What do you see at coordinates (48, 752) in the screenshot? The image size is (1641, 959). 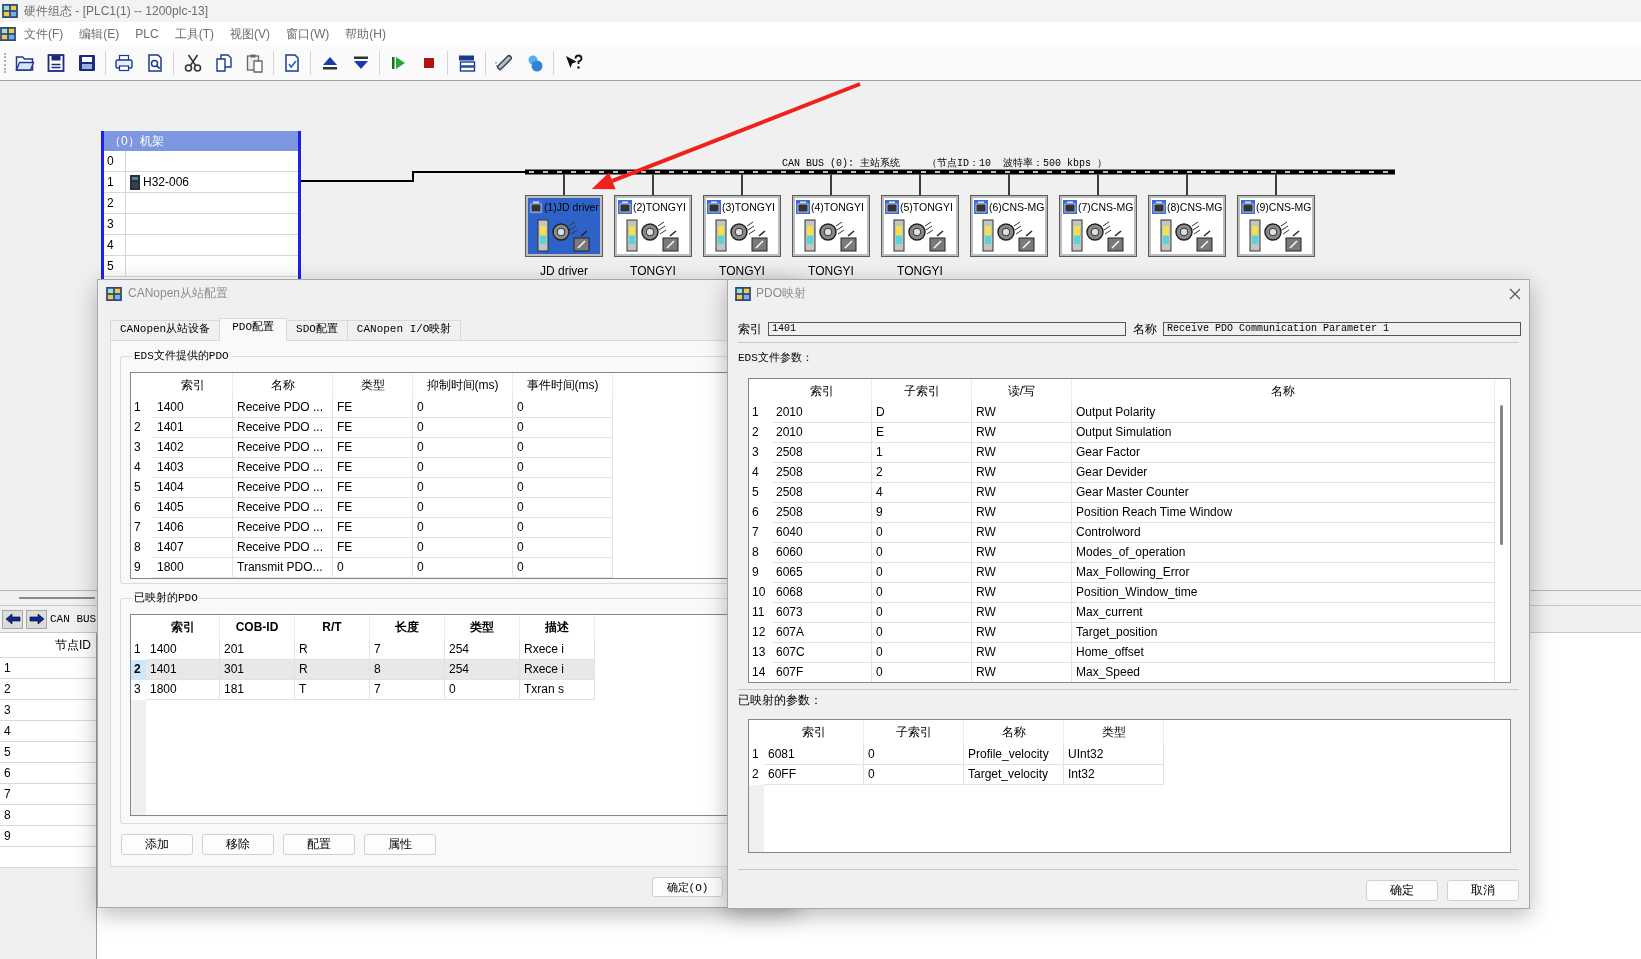 I see `row-header: 5` at bounding box center [48, 752].